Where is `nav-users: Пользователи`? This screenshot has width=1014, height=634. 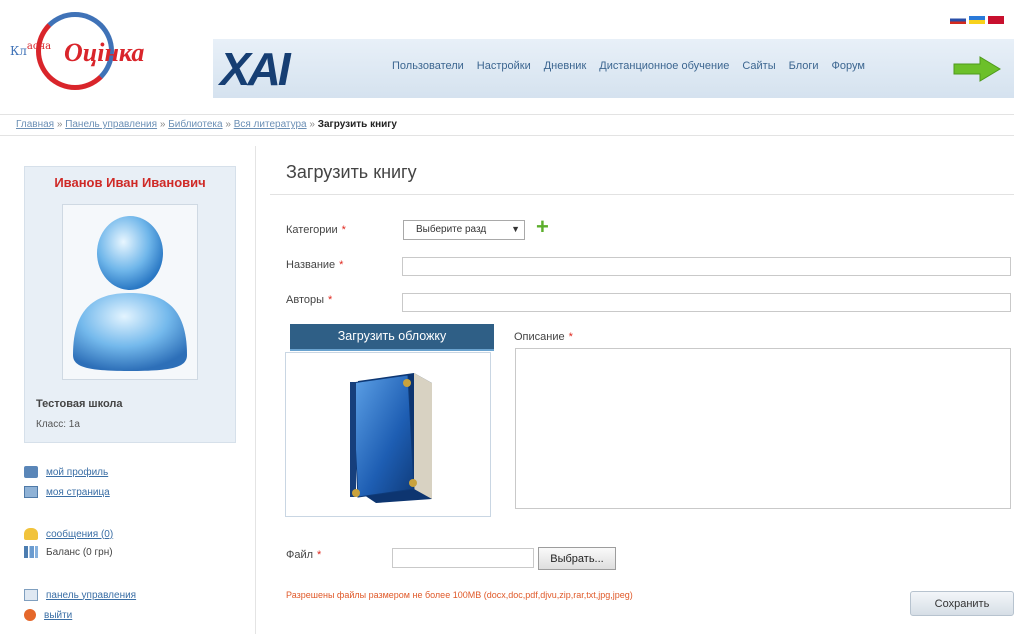 nav-users: Пользователи is located at coordinates (428, 66).